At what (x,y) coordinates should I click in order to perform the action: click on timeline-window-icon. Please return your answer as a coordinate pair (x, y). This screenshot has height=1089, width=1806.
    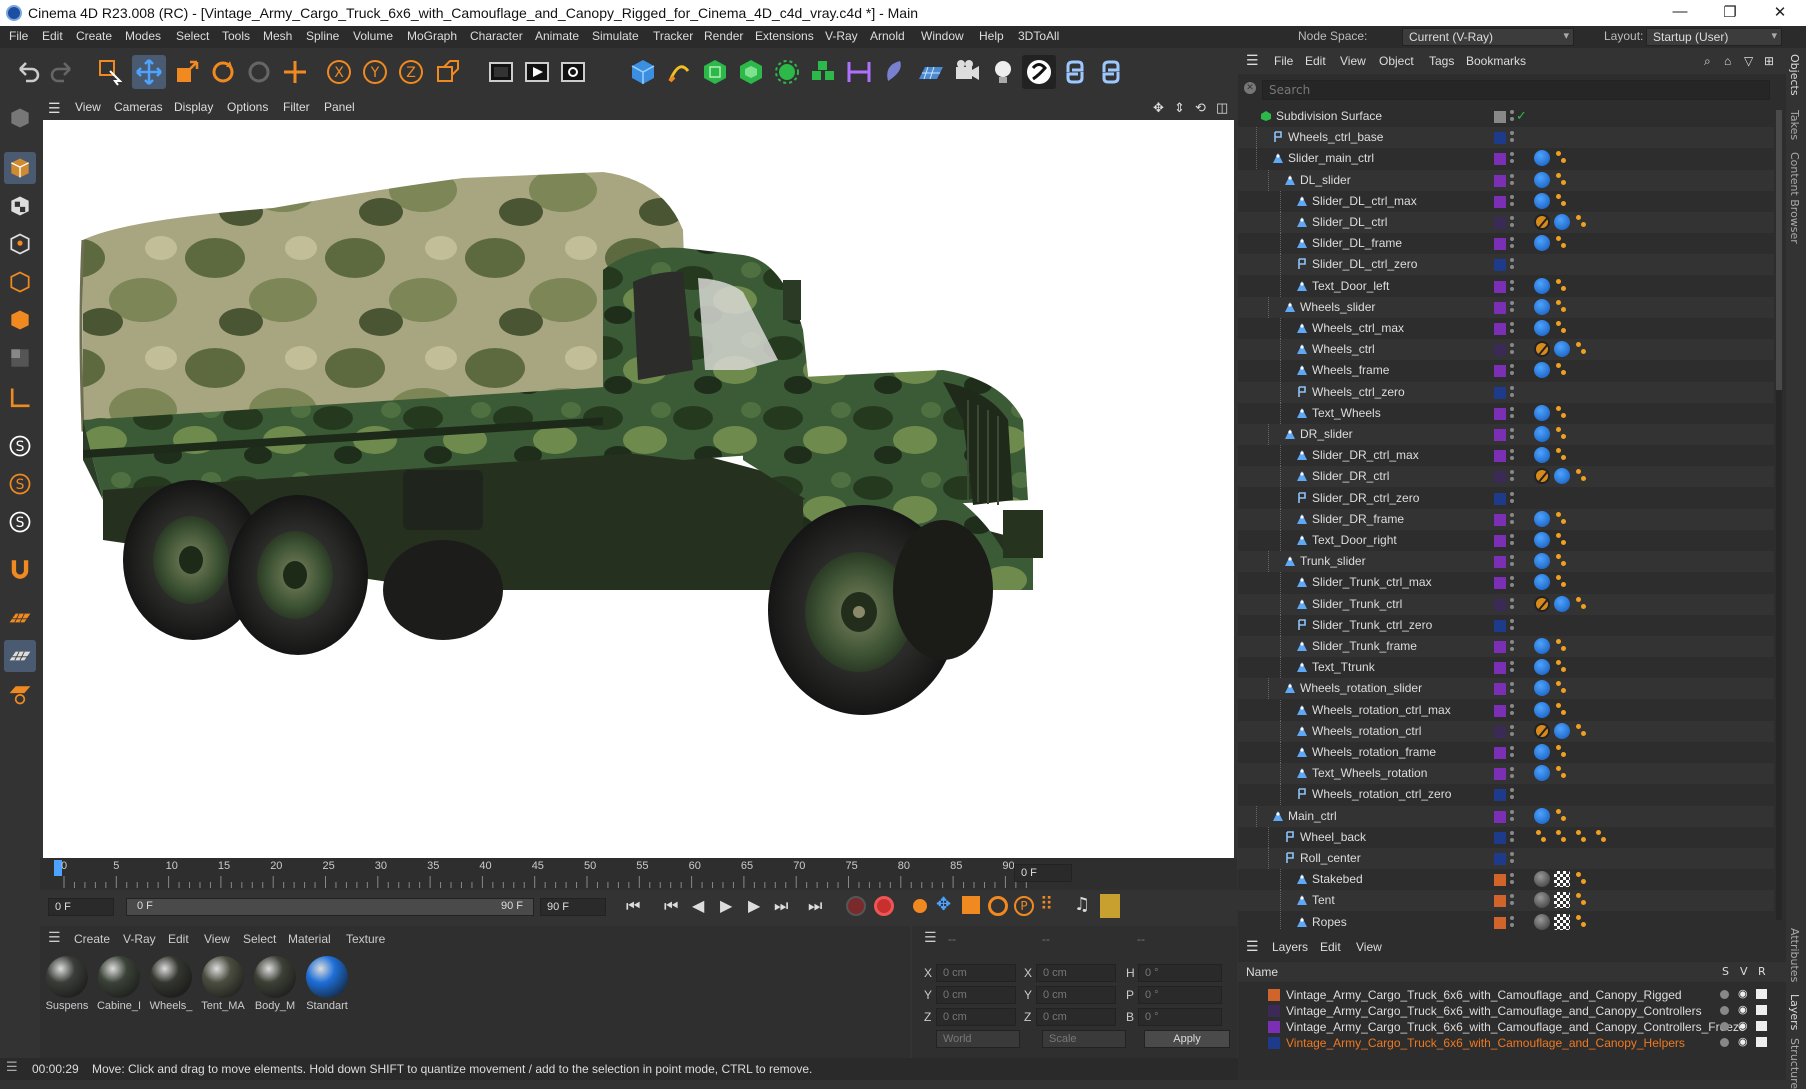
    Looking at the image, I should click on (1110, 906).